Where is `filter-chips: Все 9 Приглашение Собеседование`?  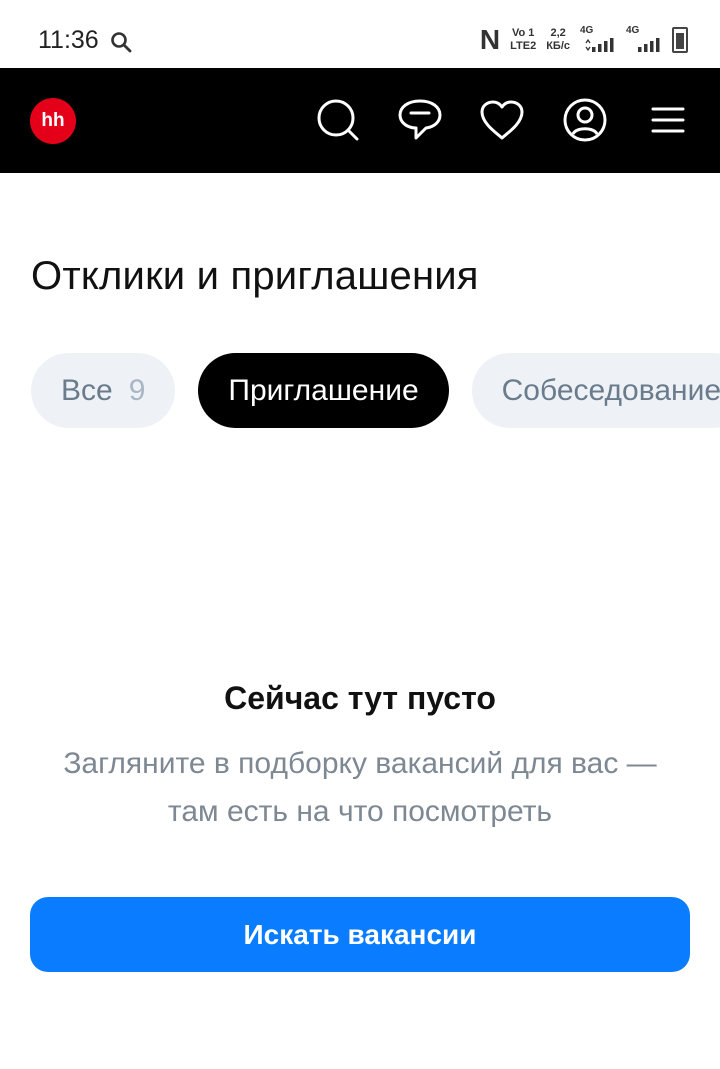
filter-chips: Все 9 Приглашение Собеседование is located at coordinates (375, 390).